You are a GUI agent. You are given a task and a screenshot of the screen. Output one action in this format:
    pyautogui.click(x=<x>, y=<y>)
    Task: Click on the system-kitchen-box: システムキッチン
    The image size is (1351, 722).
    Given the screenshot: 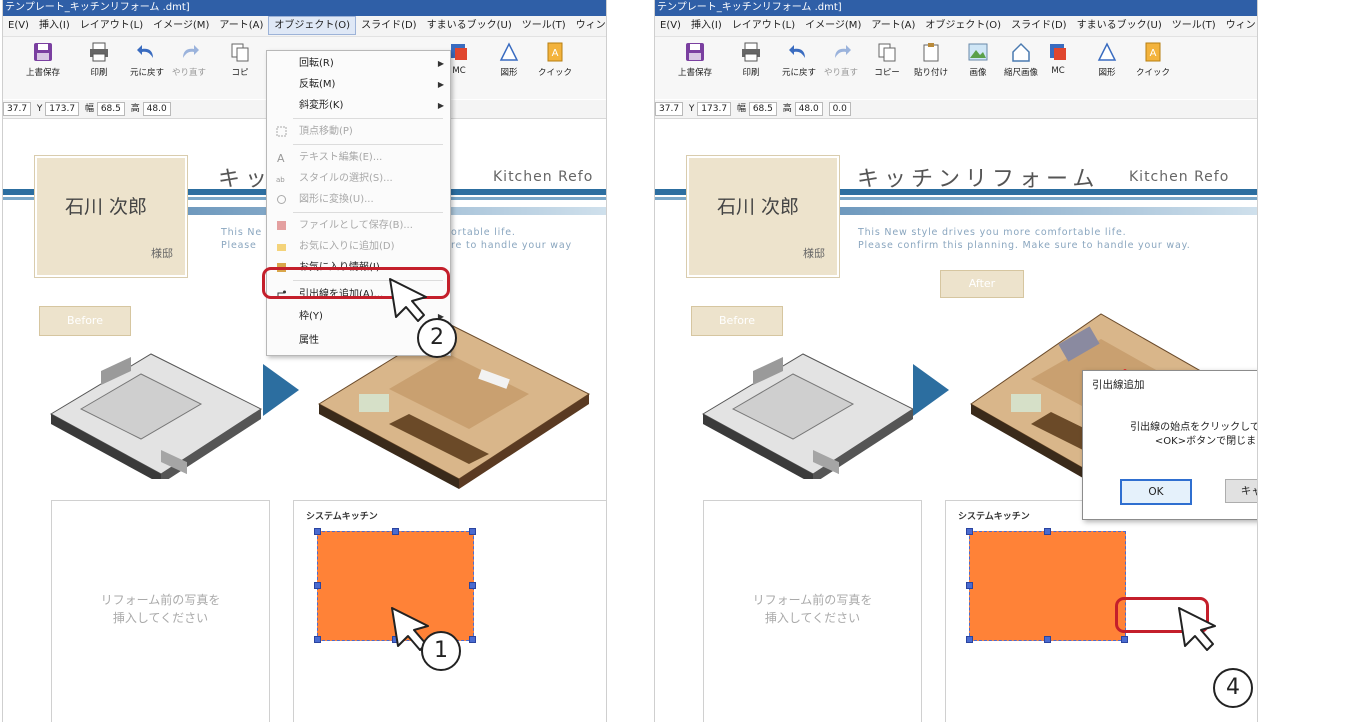 What is the action you would take?
    pyautogui.click(x=449, y=611)
    